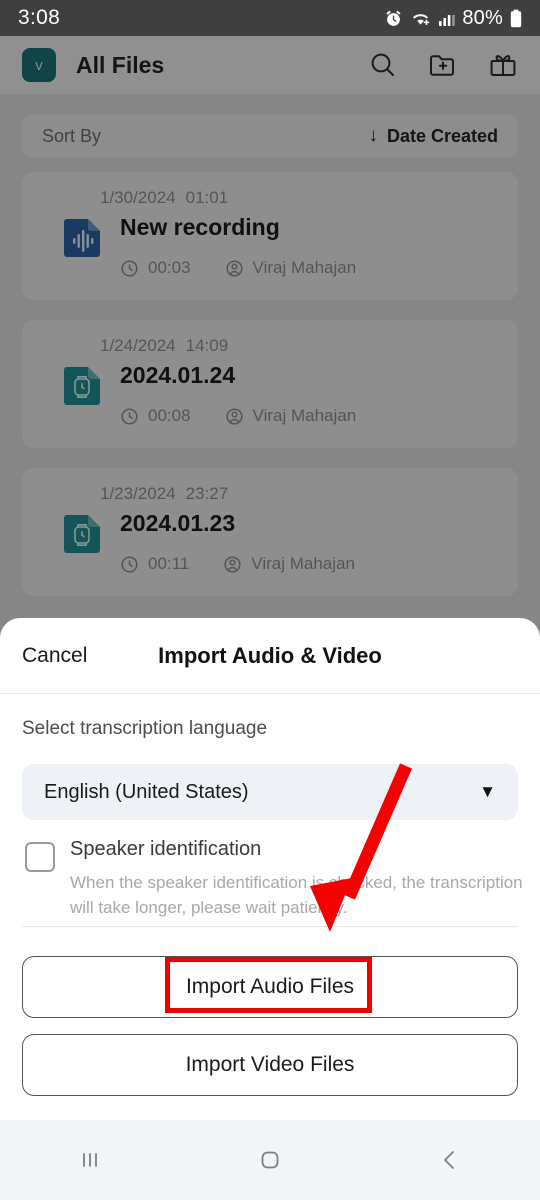 This screenshot has height=1200, width=540. Describe the element at coordinates (138, 197) in the screenshot. I see `file-date: 1/30/2024` at that location.